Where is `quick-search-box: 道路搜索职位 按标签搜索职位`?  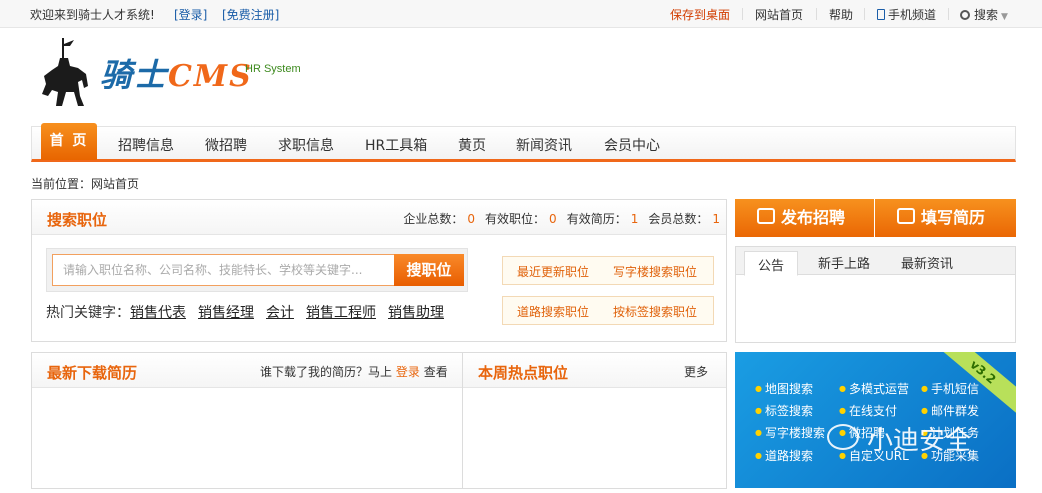 quick-search-box: 道路搜索职位 按标签搜索职位 is located at coordinates (608, 310).